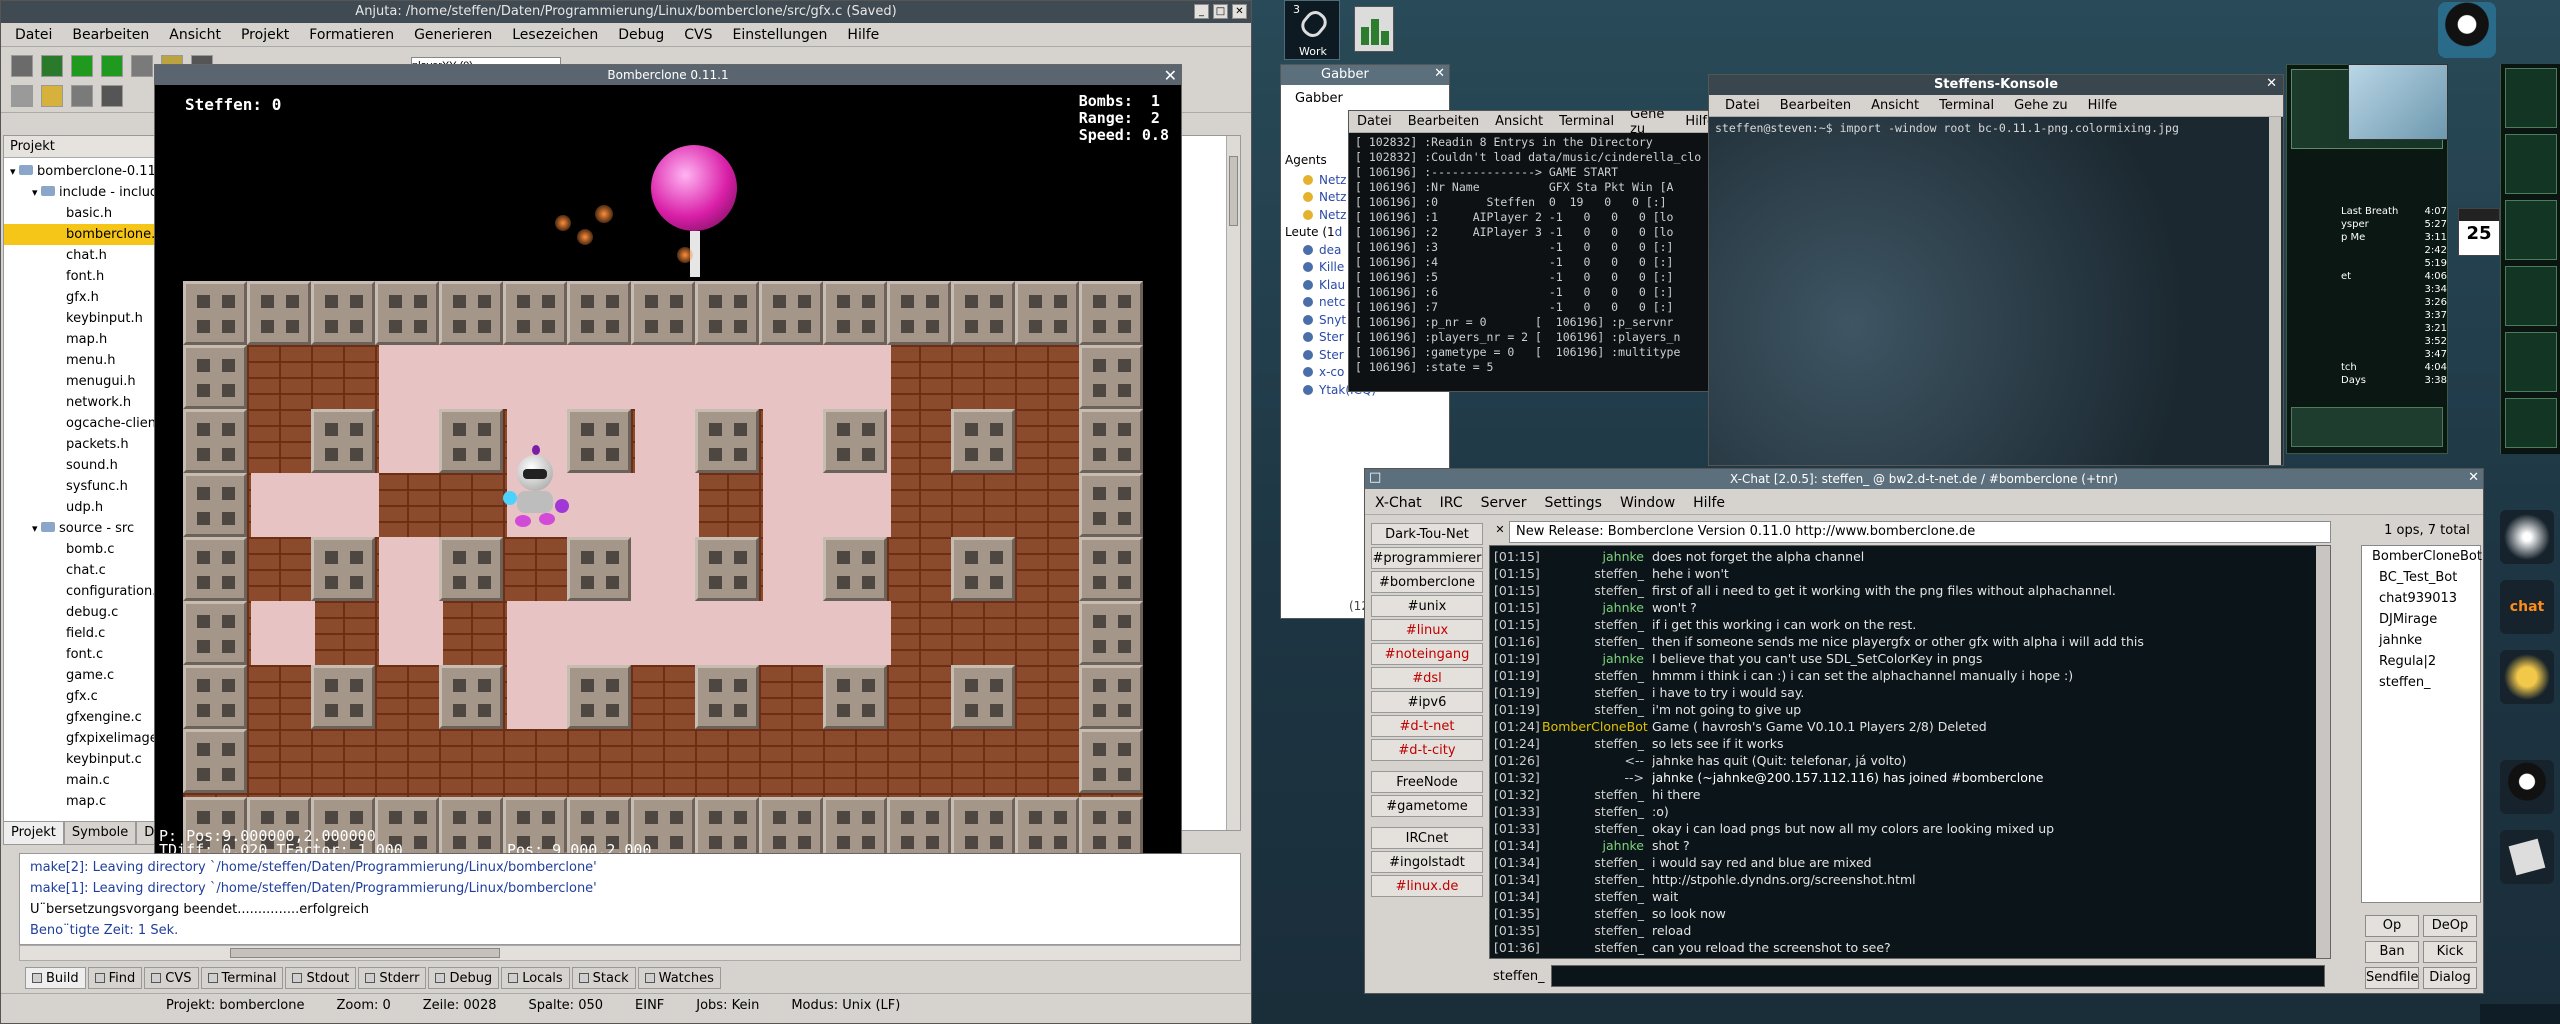  What do you see at coordinates (603, 978) in the screenshot?
I see `bottom-tab: Stack` at bounding box center [603, 978].